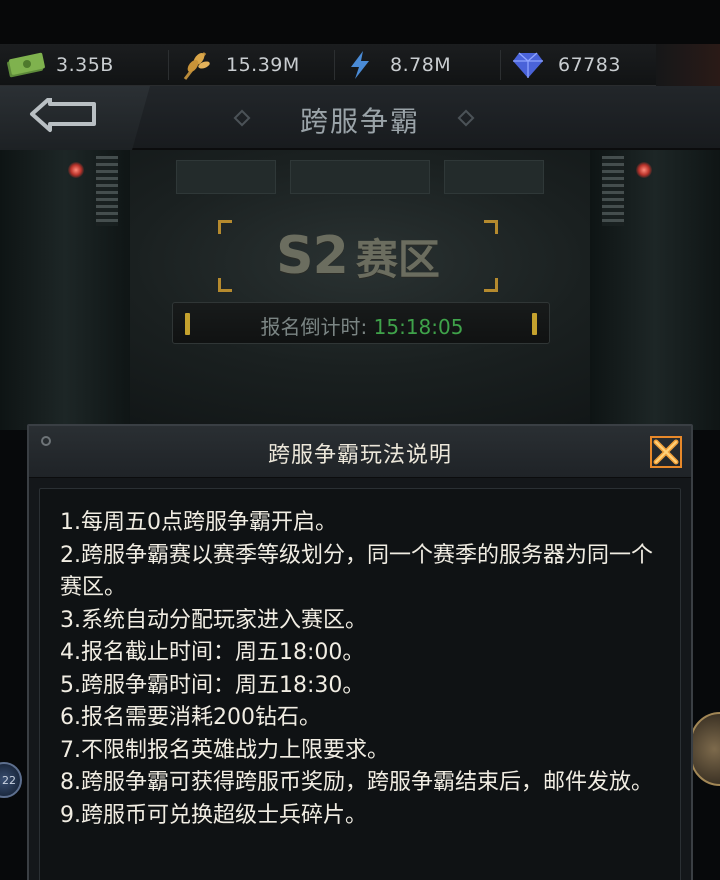 This screenshot has height=880, width=720. Describe the element at coordinates (360, 22) in the screenshot. I see `top-strip` at that location.